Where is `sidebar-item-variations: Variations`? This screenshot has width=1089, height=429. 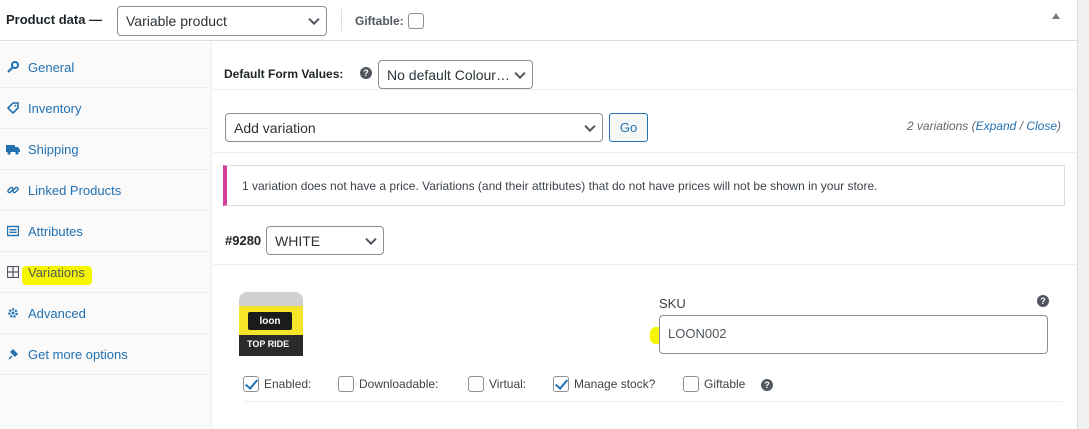
sidebar-item-variations: Variations is located at coordinates (105, 272).